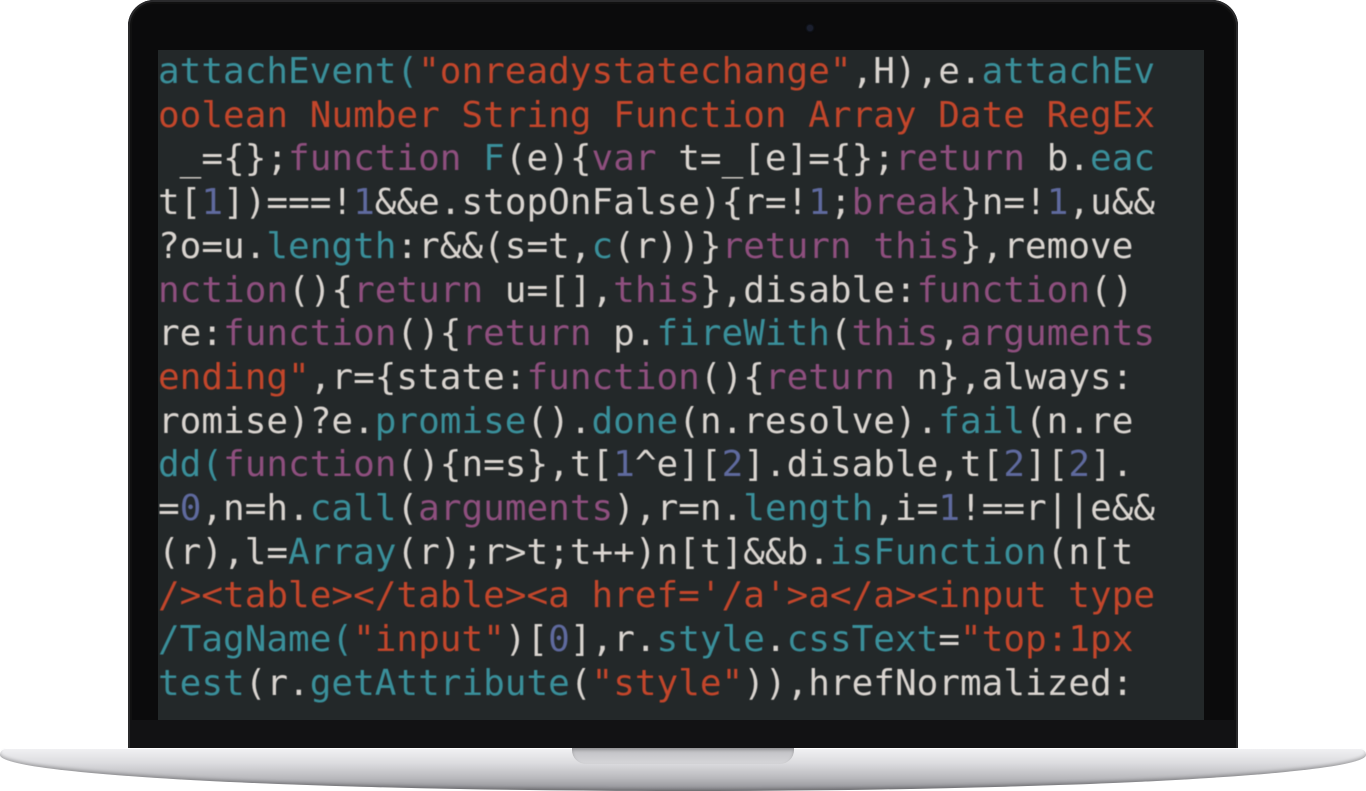  What do you see at coordinates (635, 421) in the screenshot?
I see `code-token: done` at bounding box center [635, 421].